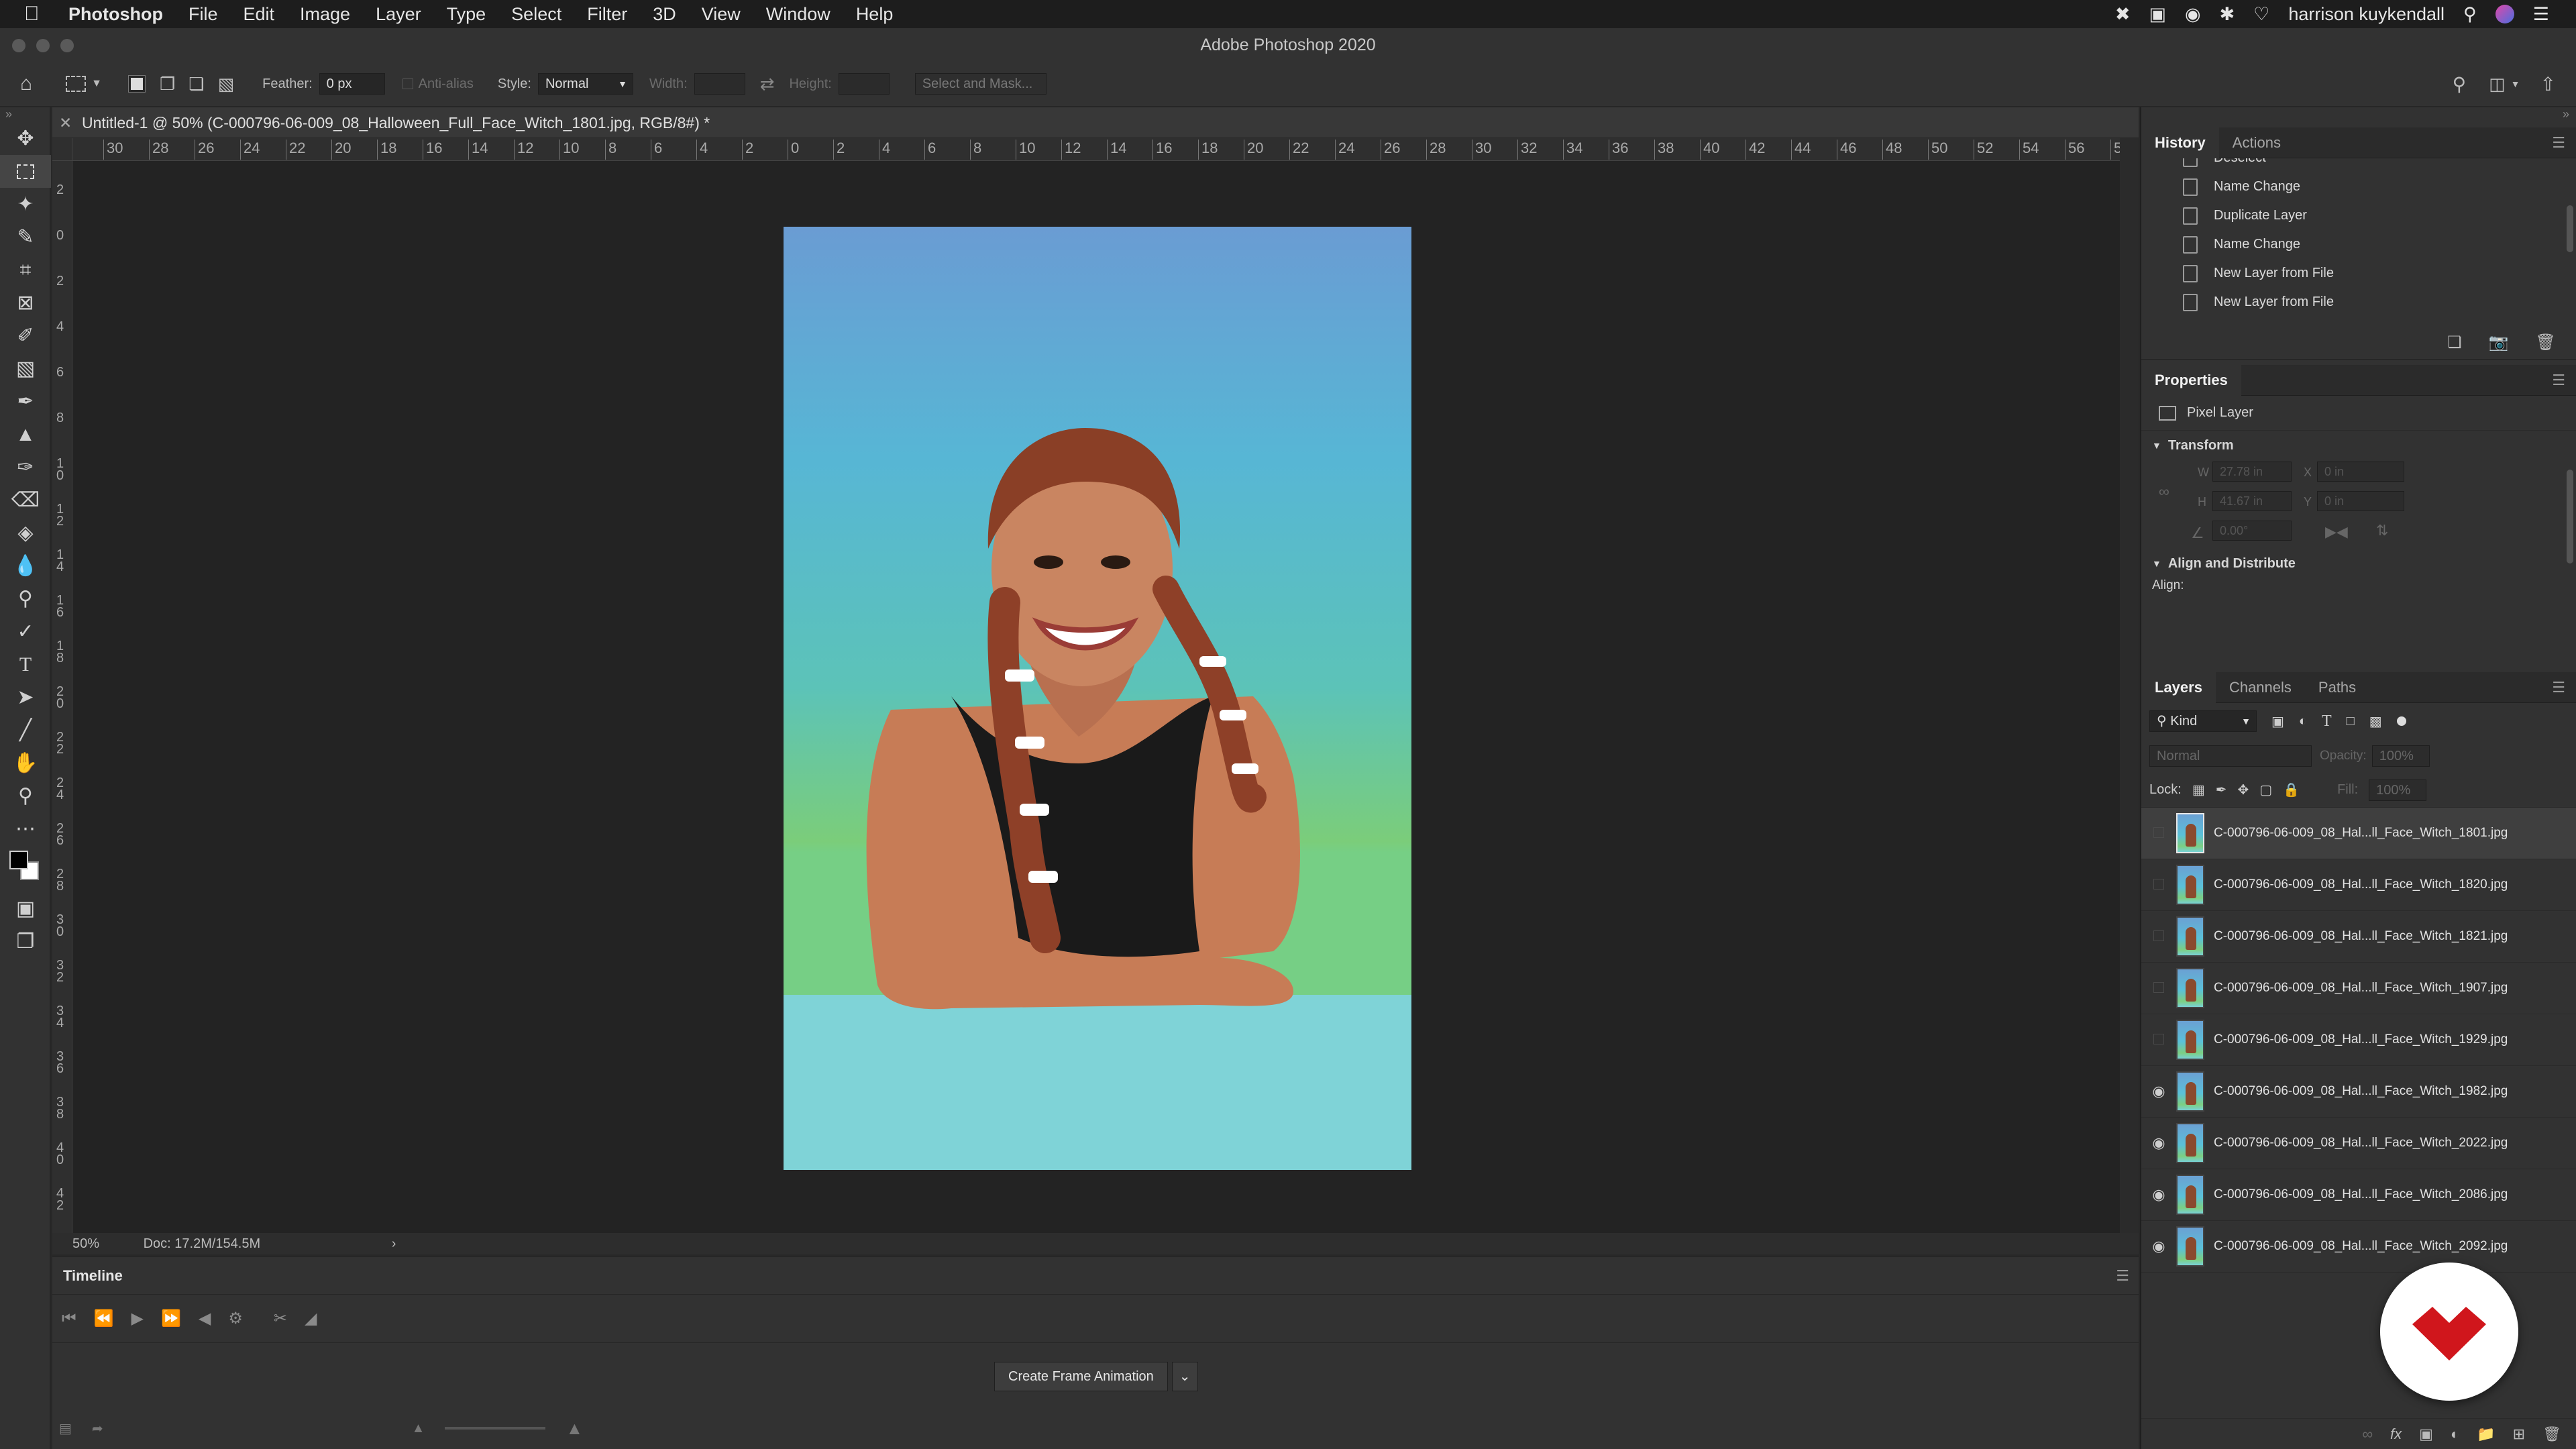 This screenshot has height=1449, width=2576. What do you see at coordinates (495, 1428) in the screenshot?
I see `timeline-zoom-slider` at bounding box center [495, 1428].